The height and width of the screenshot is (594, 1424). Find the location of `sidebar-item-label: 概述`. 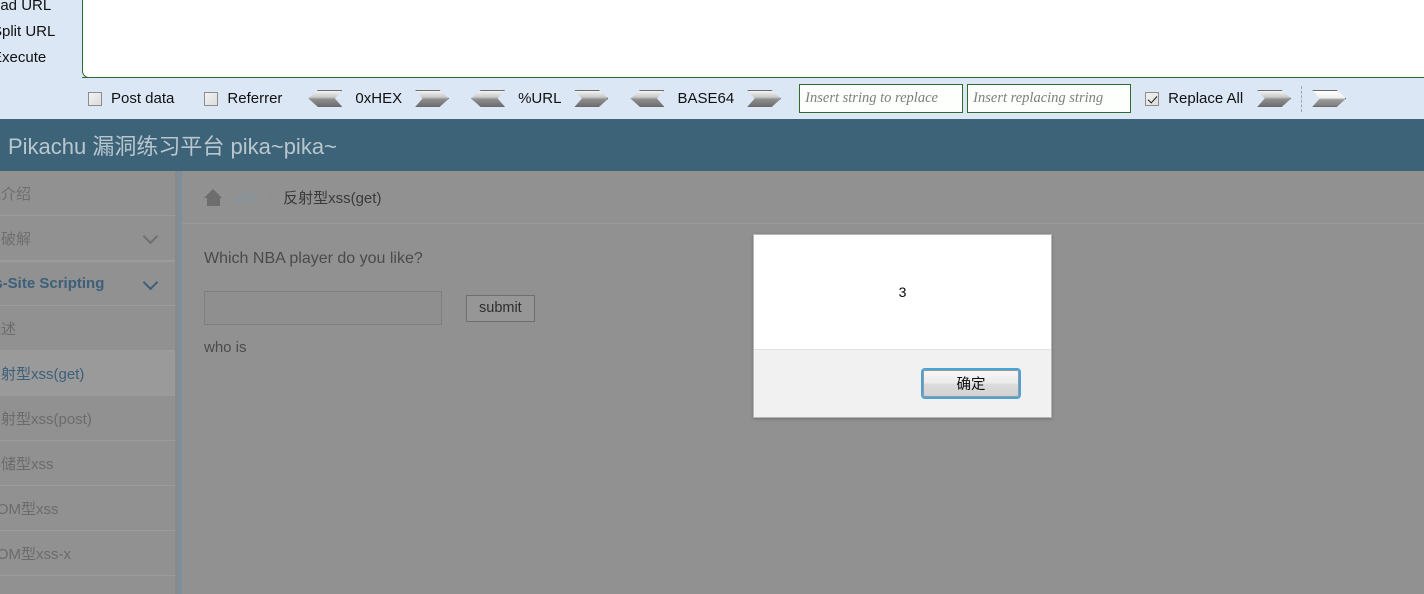

sidebar-item-label: 概述 is located at coordinates (8, 329).